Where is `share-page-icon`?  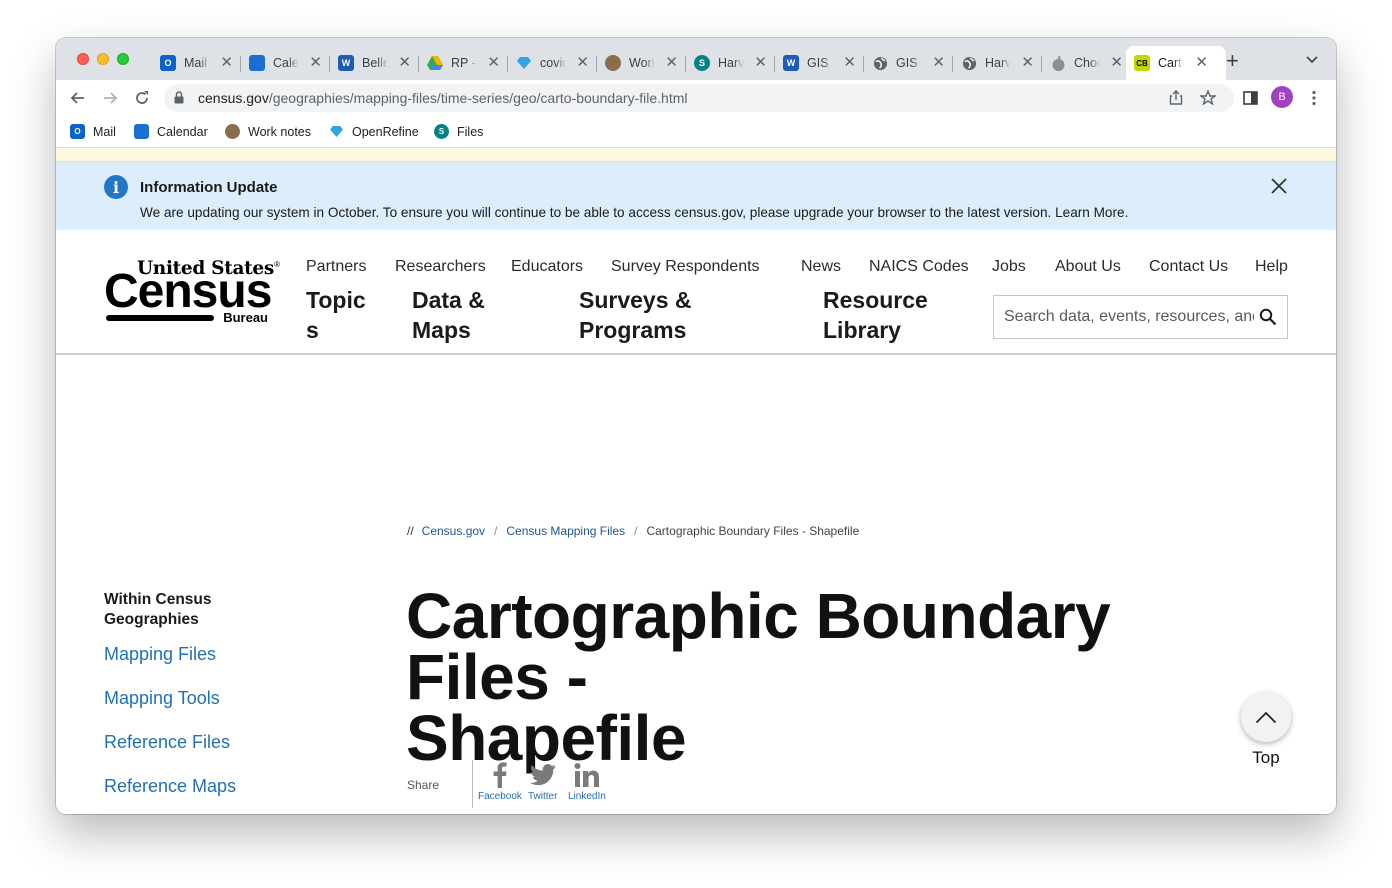
share-page-icon is located at coordinates (1176, 99).